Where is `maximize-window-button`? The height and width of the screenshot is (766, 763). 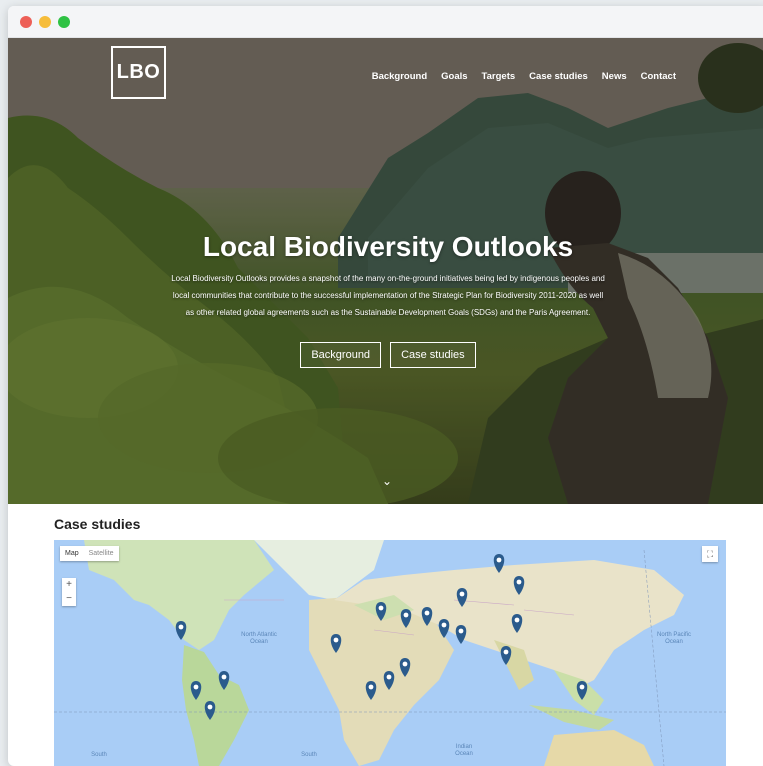 maximize-window-button is located at coordinates (64, 22).